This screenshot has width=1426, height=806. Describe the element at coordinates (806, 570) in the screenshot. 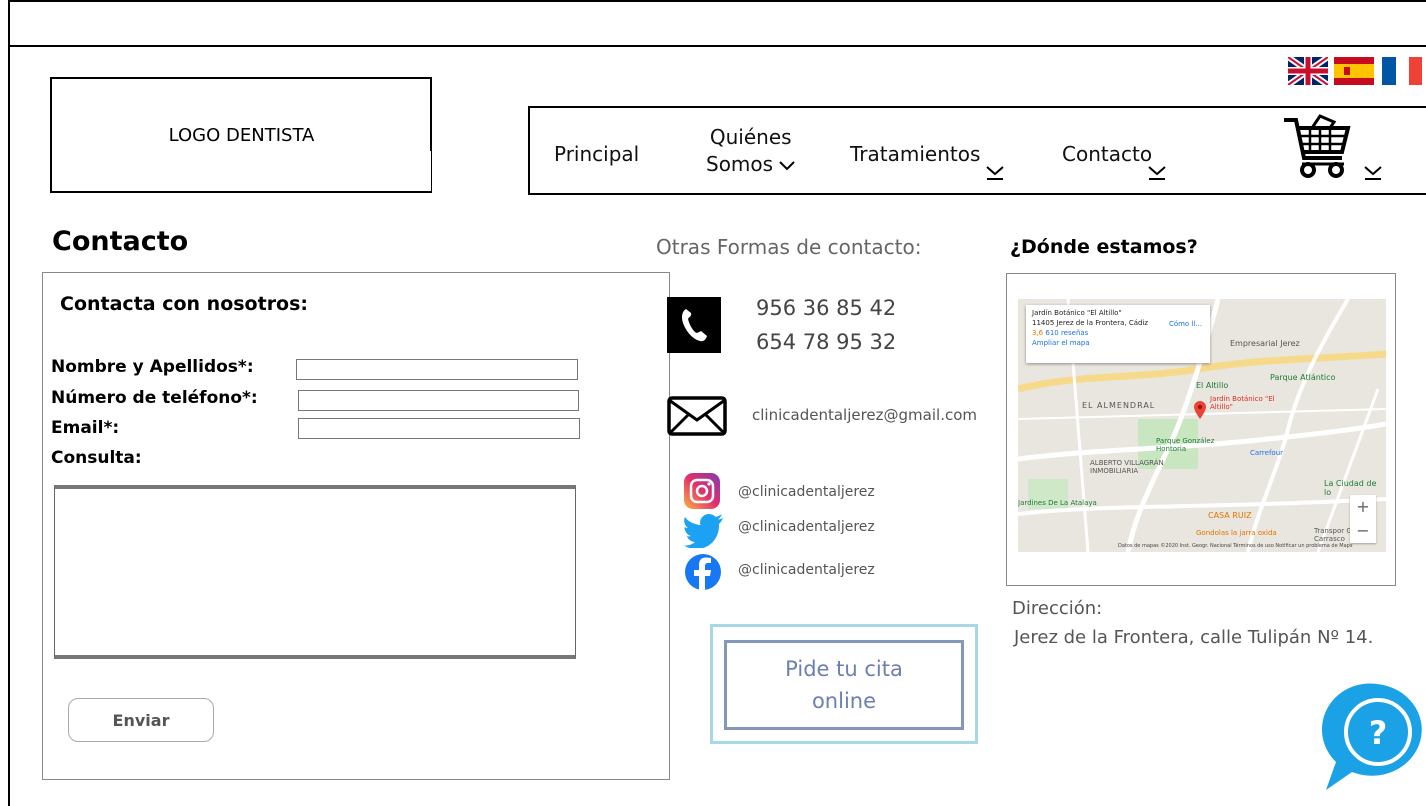

I see `facebook-link: @clinicadentaljerez` at that location.